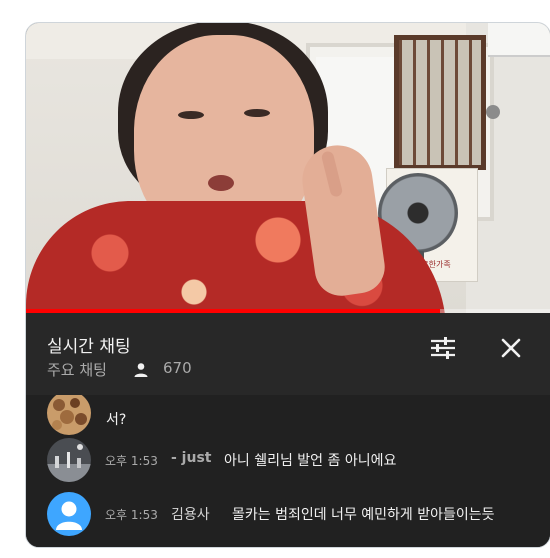 The image size is (550, 558). I want to click on chat-title: 실시간 채팅, so click(89, 347).